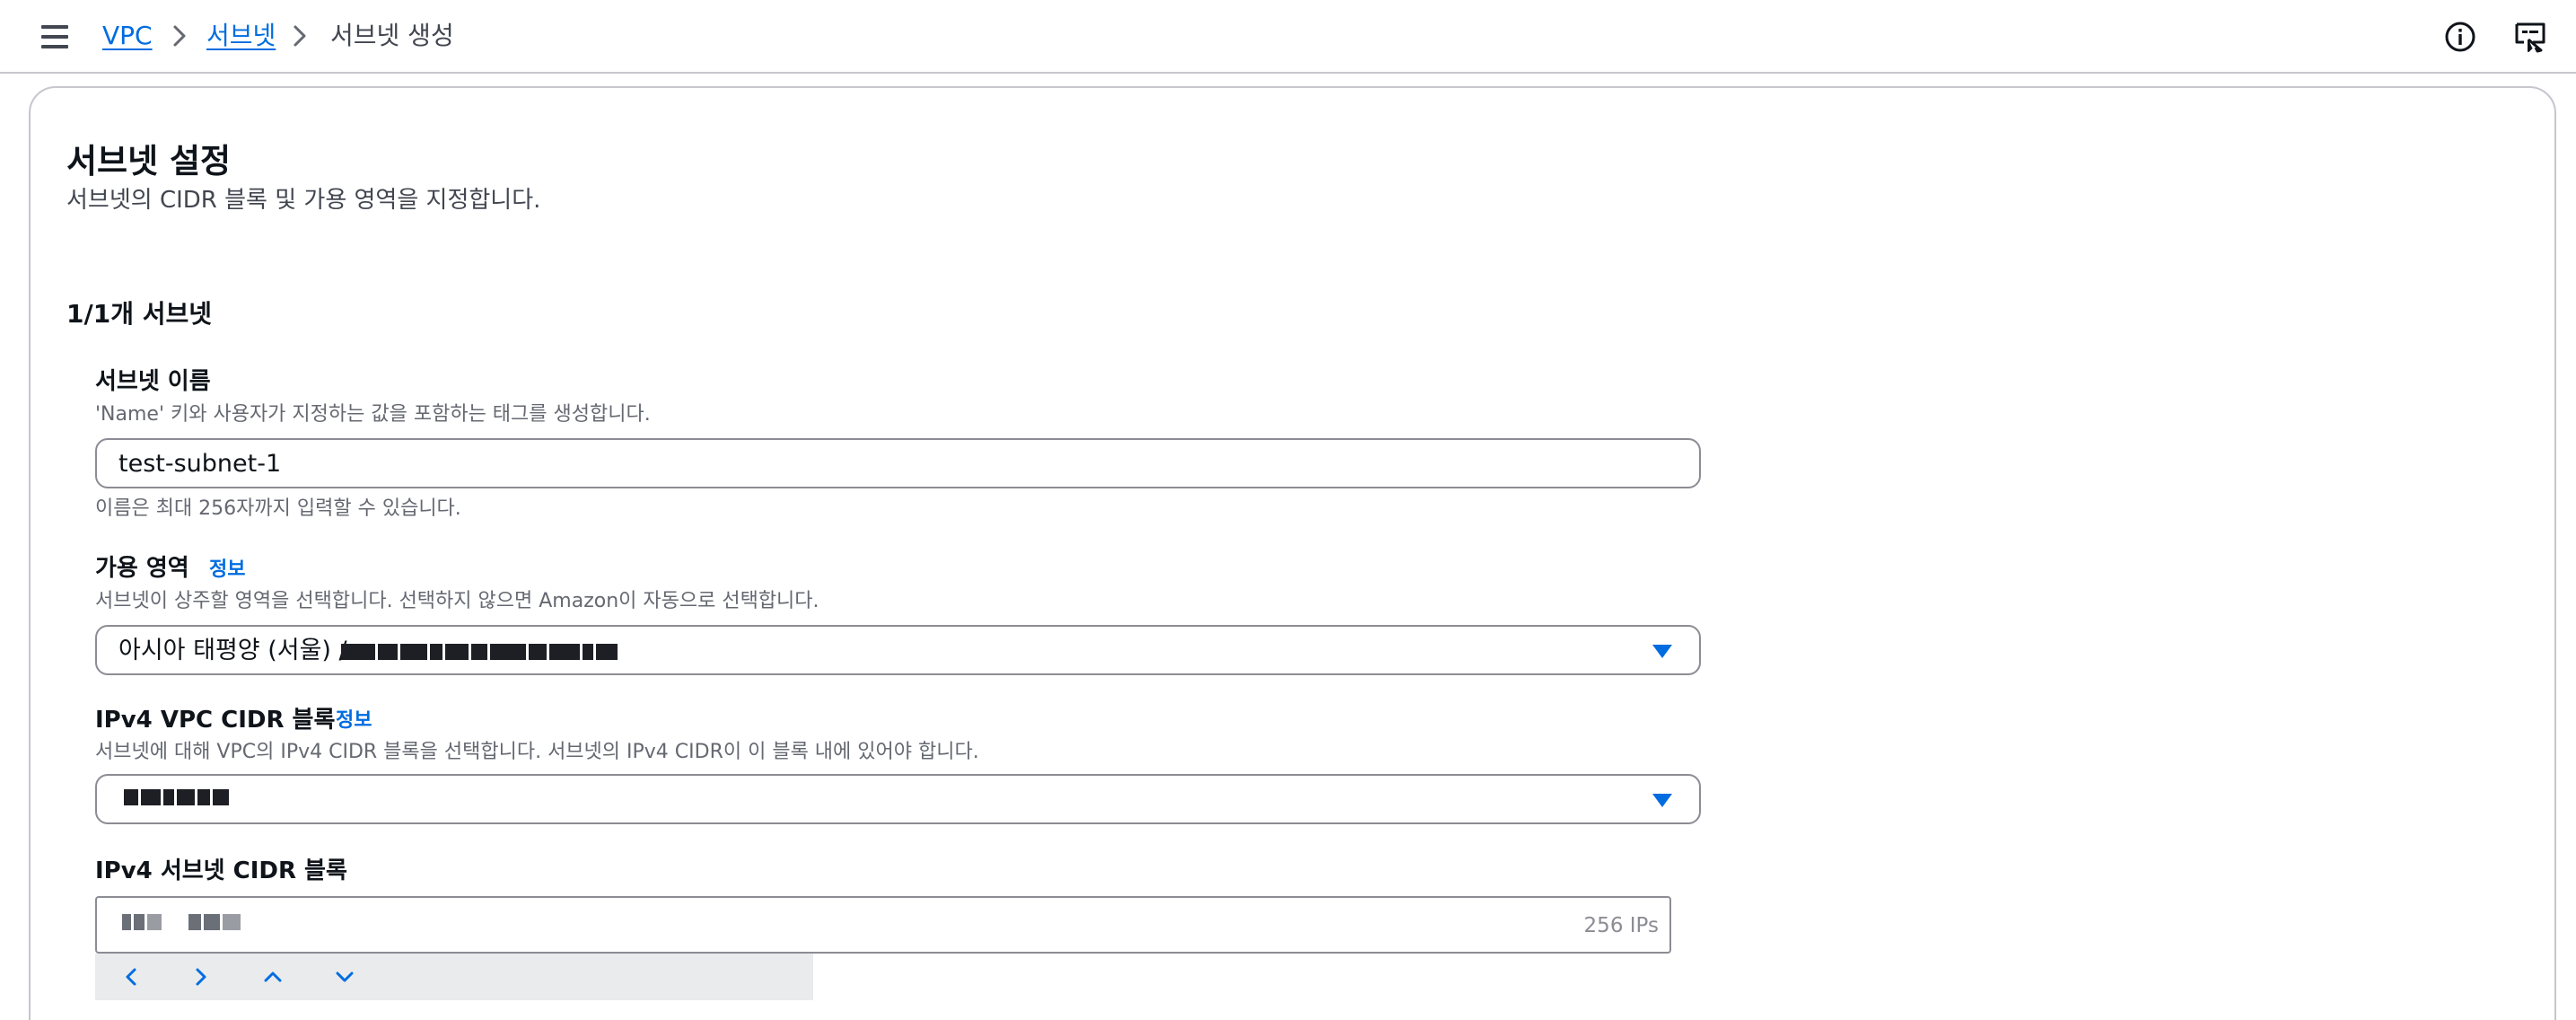 The image size is (2576, 1020). What do you see at coordinates (215, 721) in the screenshot?
I see `vpc-cidr-label: IPv4 VPC CIDR 블록` at bounding box center [215, 721].